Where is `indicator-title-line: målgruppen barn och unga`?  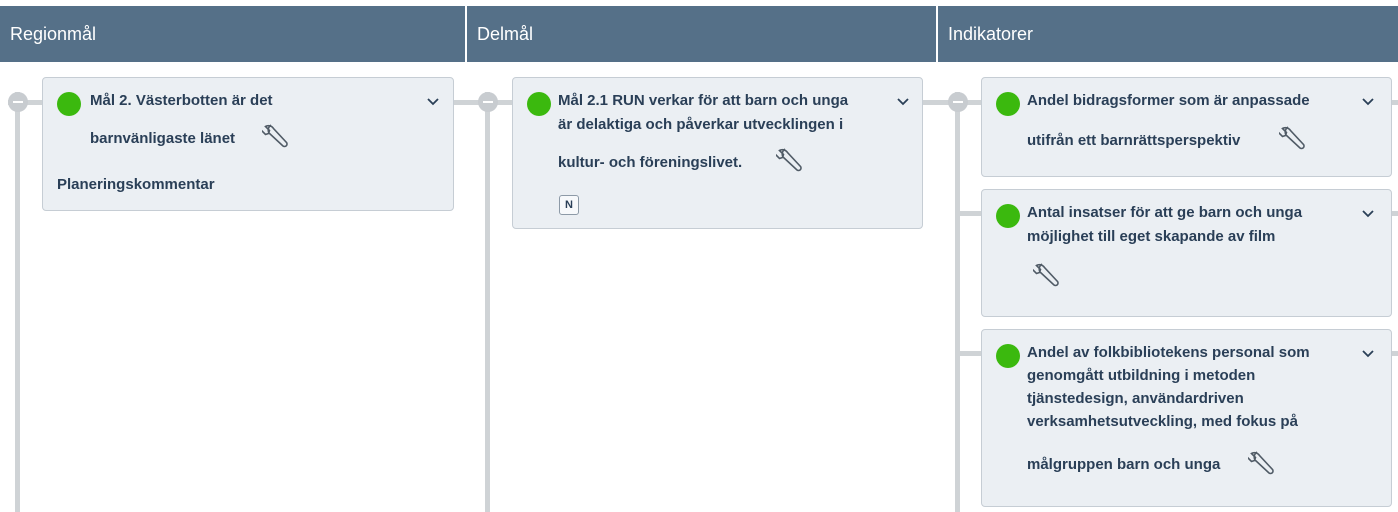 indicator-title-line: målgruppen barn och unga is located at coordinates (1124, 464).